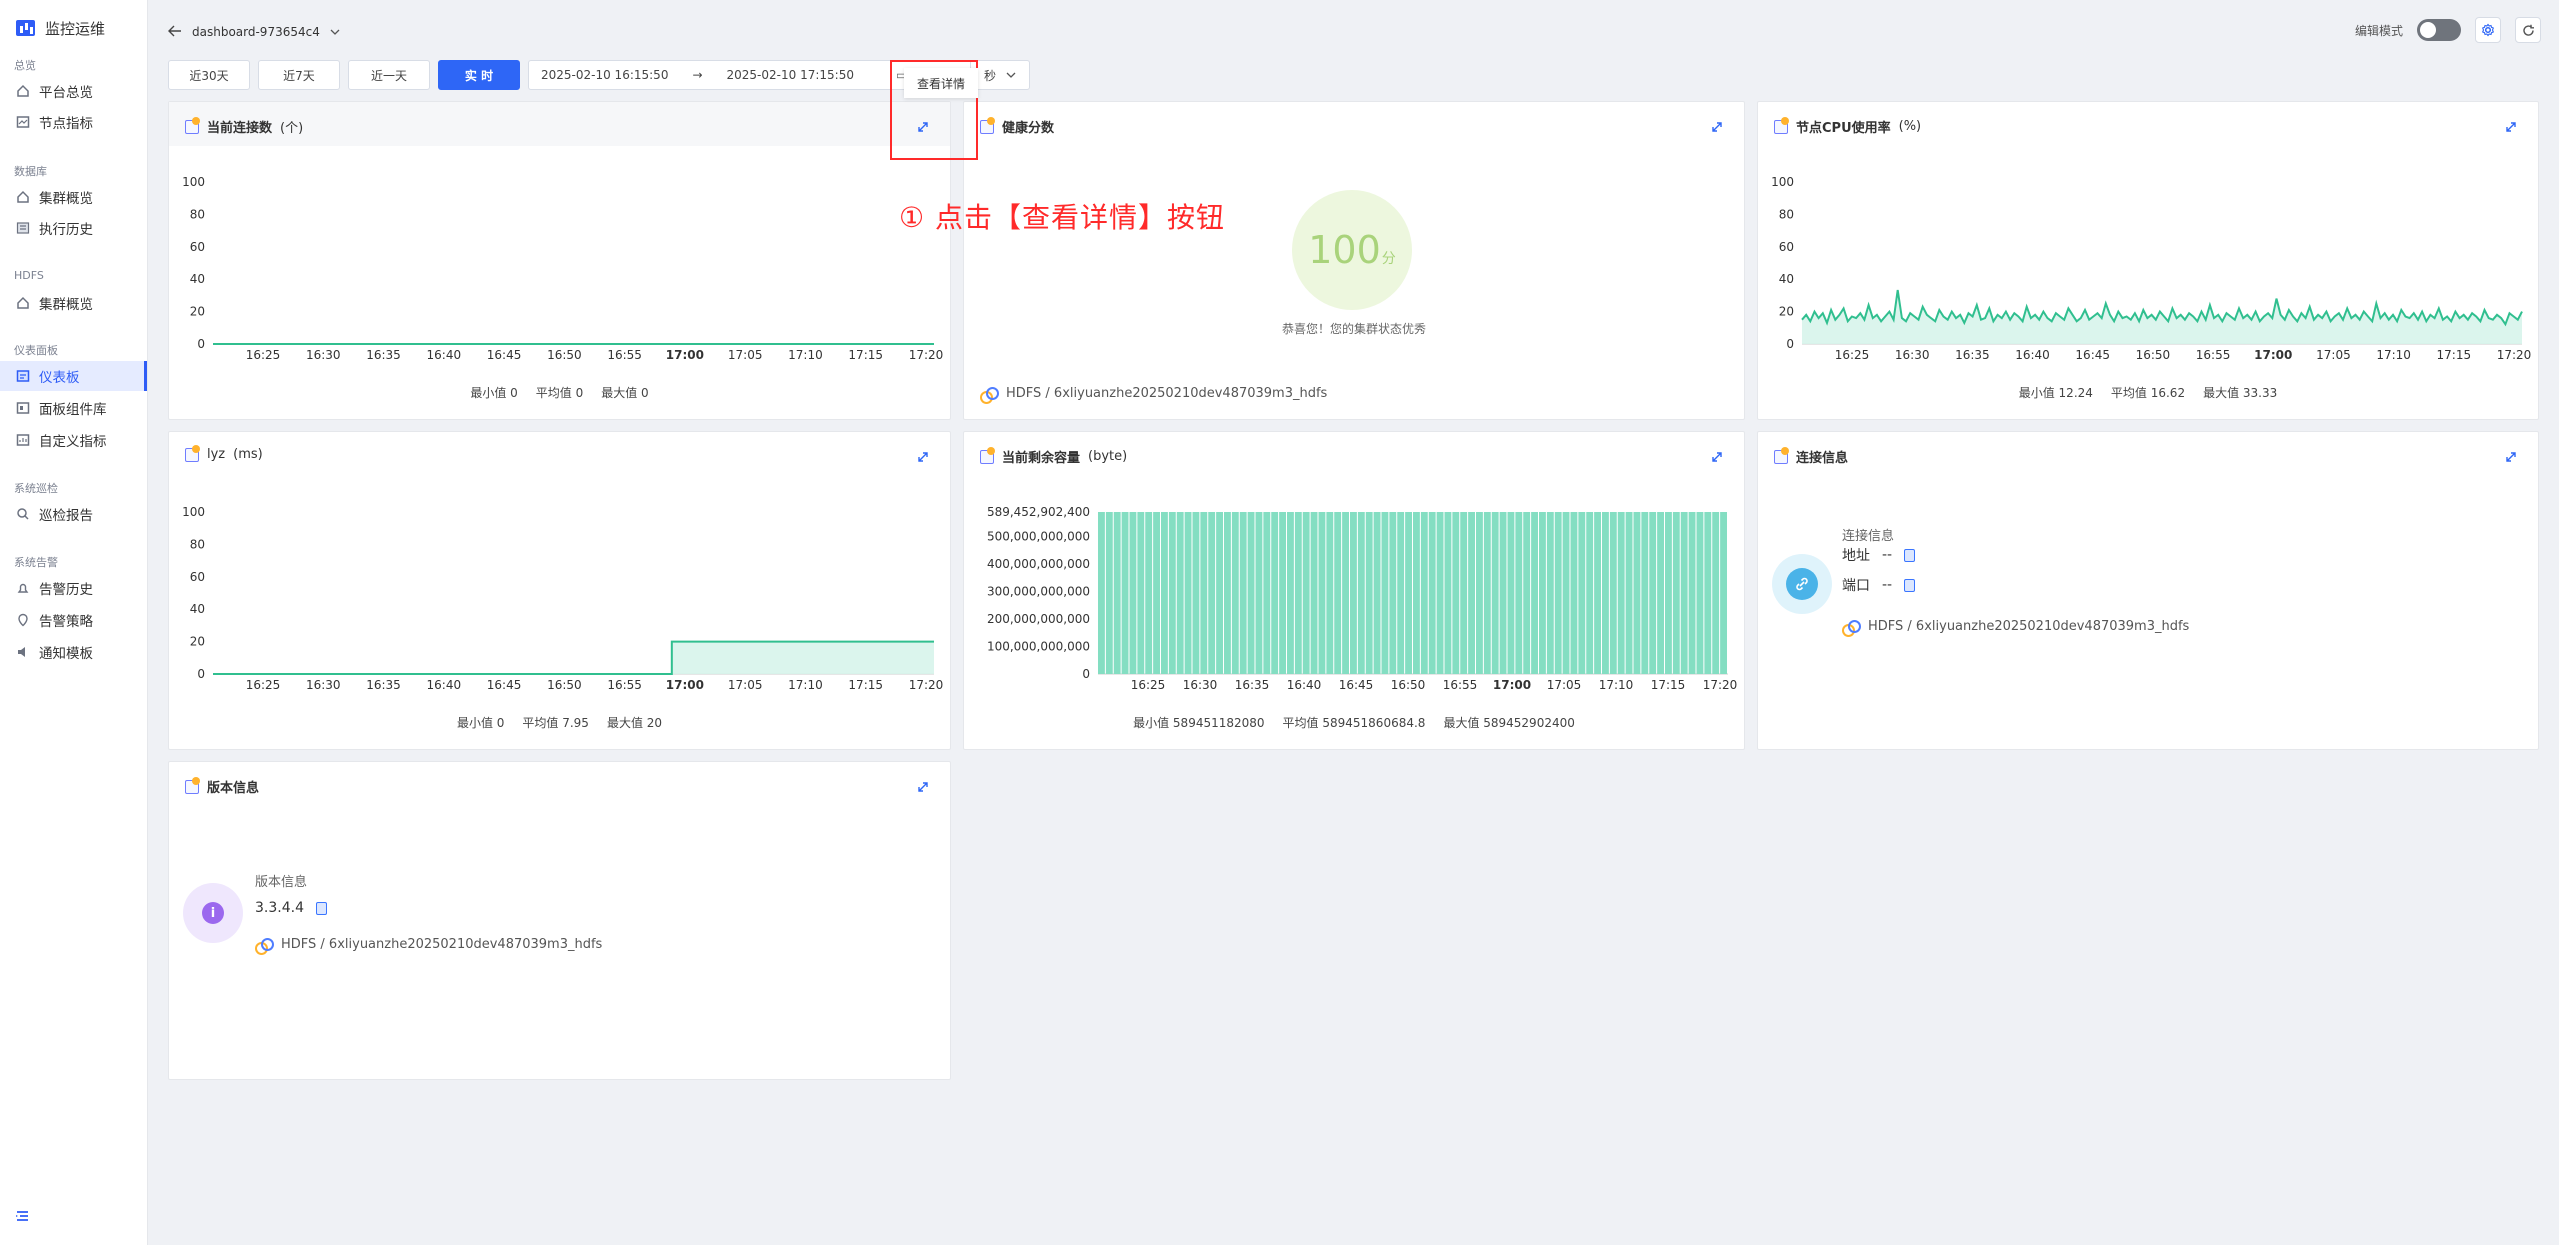  What do you see at coordinates (197, 312) in the screenshot?
I see `y-tick-label: 20` at bounding box center [197, 312].